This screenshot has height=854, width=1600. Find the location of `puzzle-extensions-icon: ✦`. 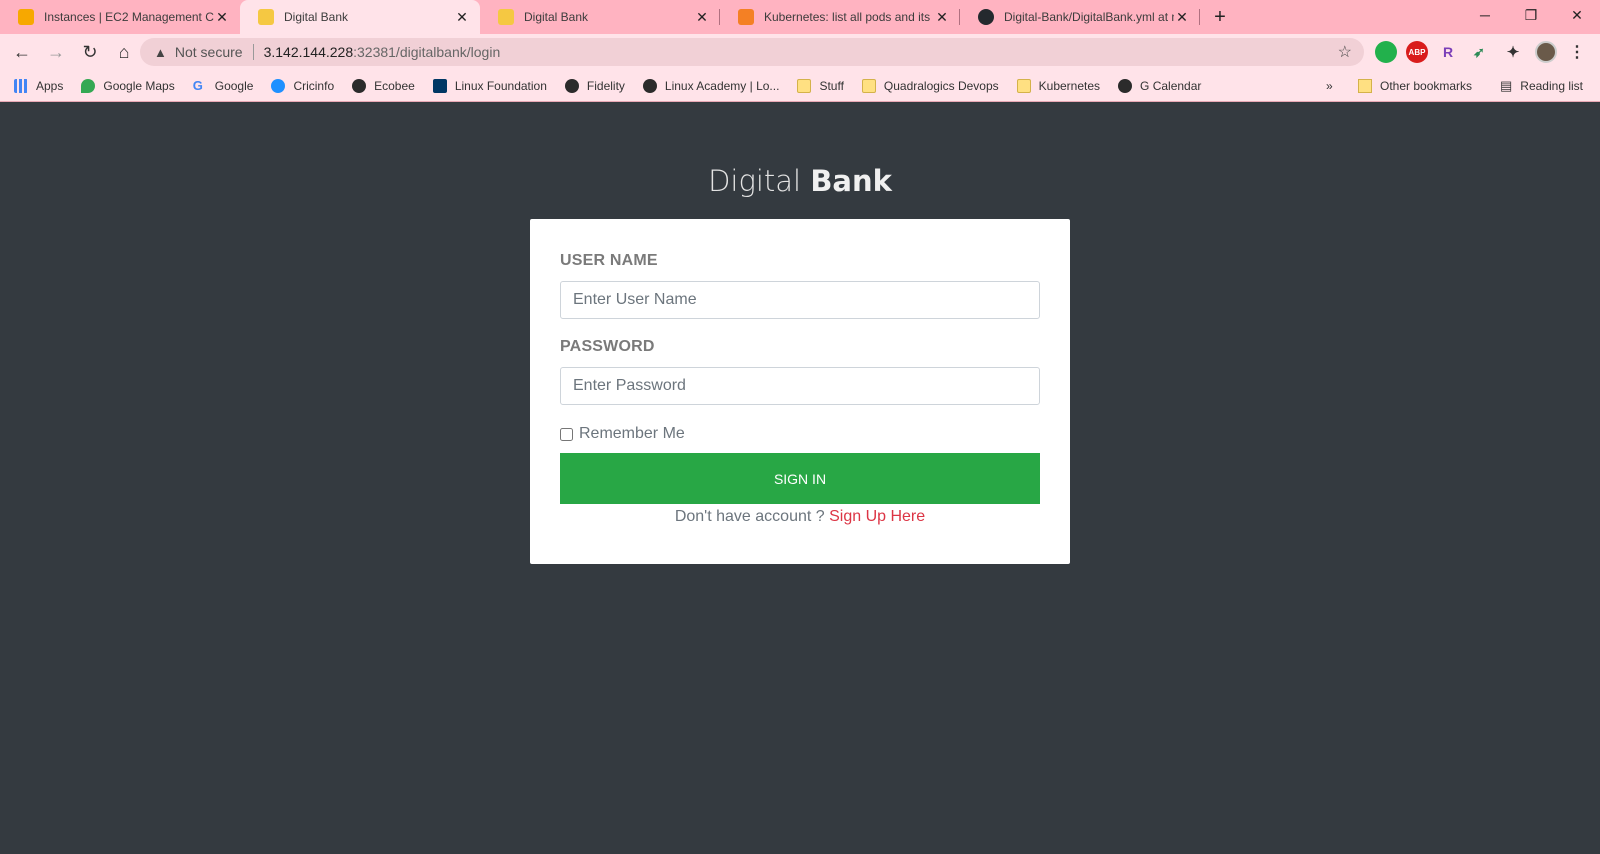

puzzle-extensions-icon: ✦ is located at coordinates (1513, 52).